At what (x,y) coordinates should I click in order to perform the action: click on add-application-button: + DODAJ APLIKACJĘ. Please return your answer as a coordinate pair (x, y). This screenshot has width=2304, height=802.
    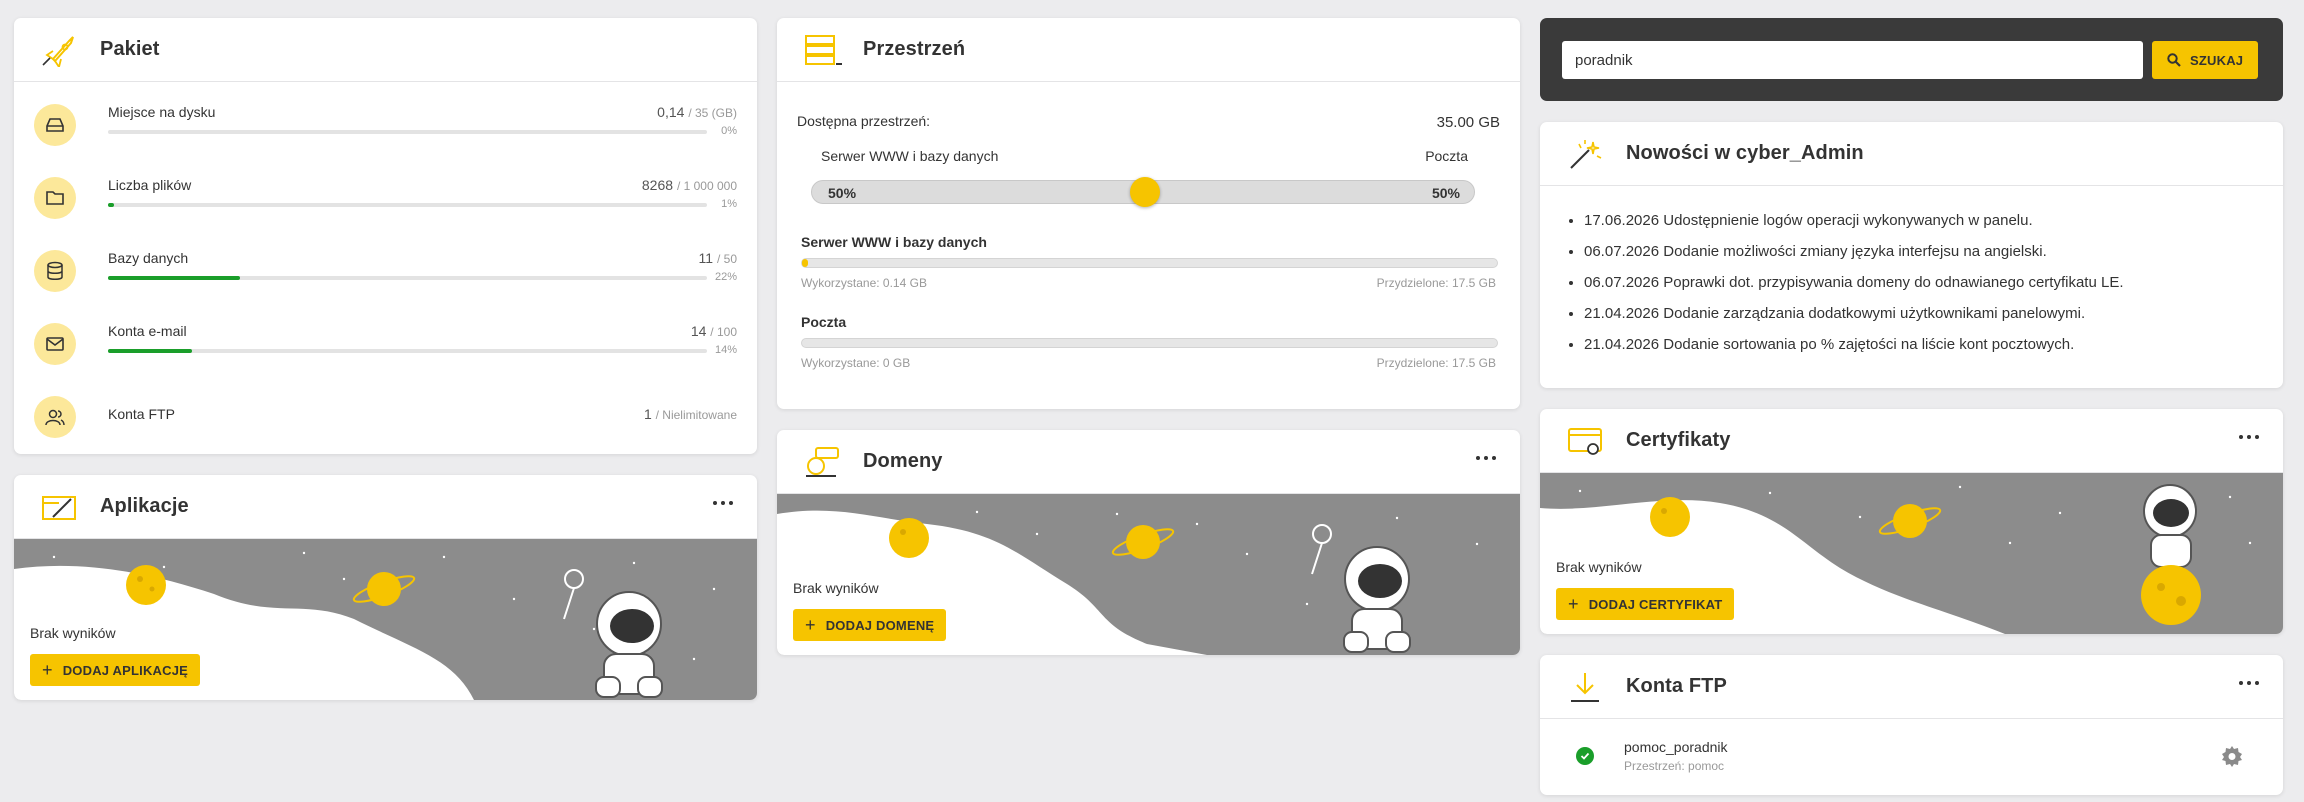
    Looking at the image, I should click on (115, 670).